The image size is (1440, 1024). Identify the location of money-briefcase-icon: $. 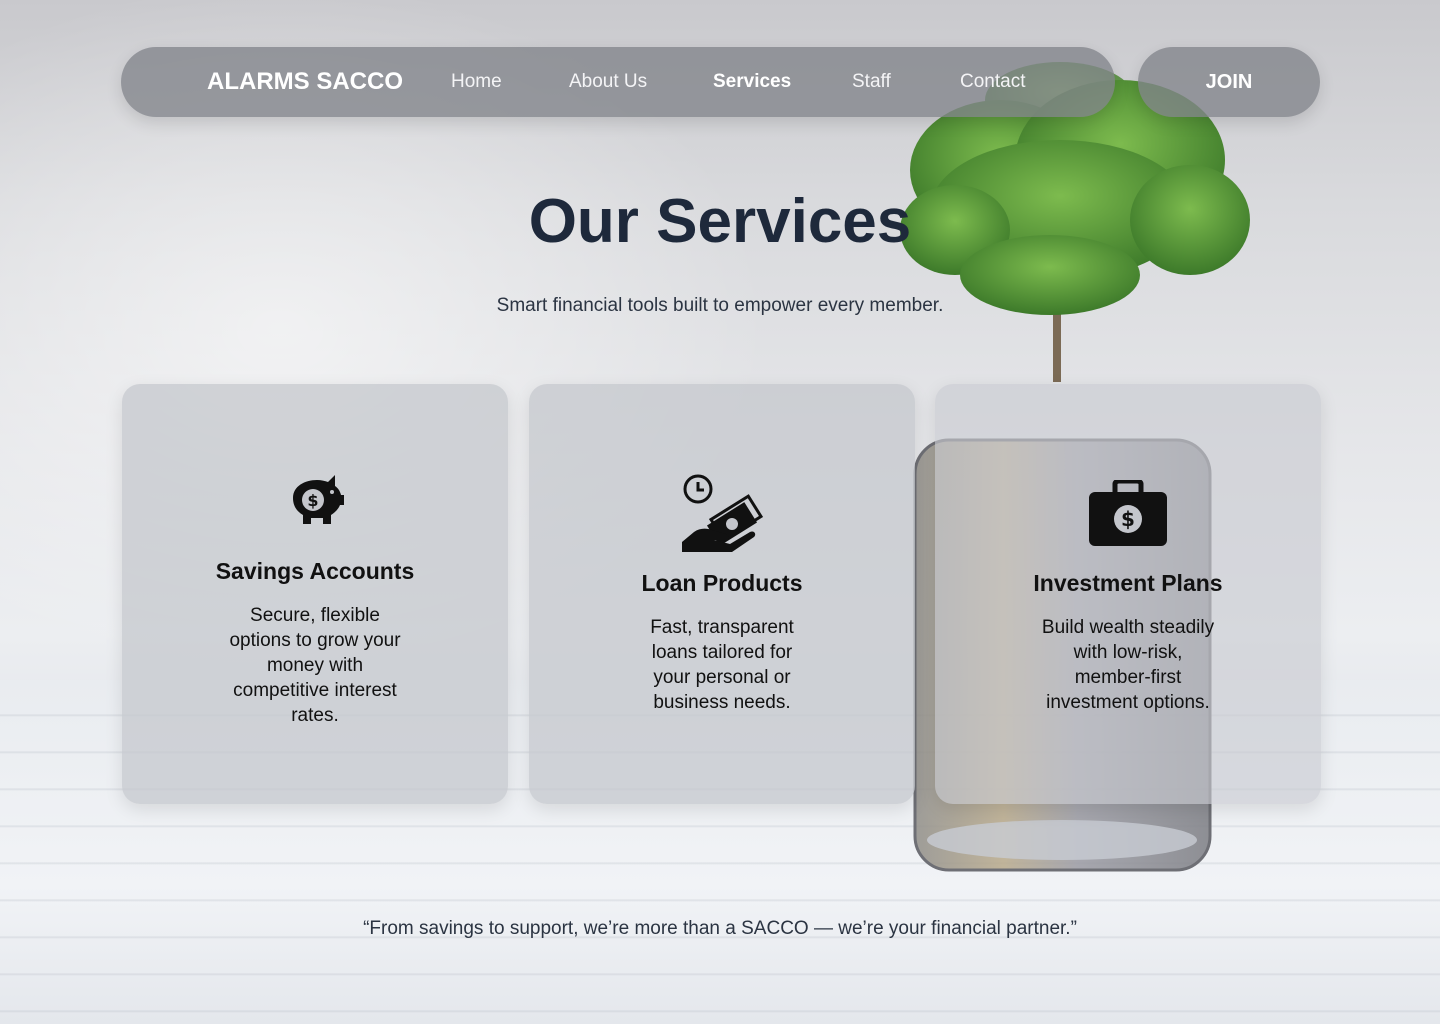
(1128, 515).